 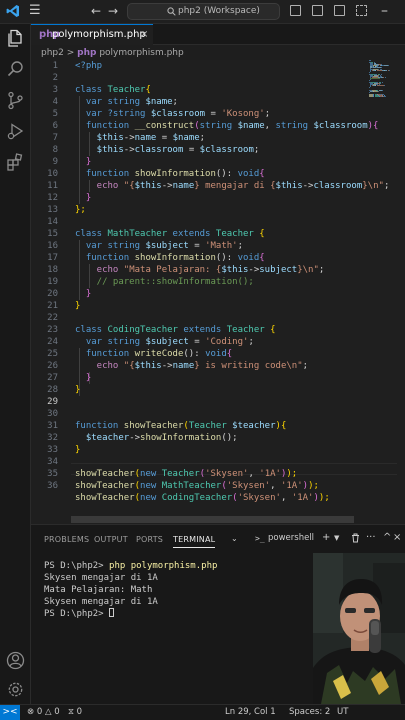 I want to click on minimap, so click(x=382, y=80).